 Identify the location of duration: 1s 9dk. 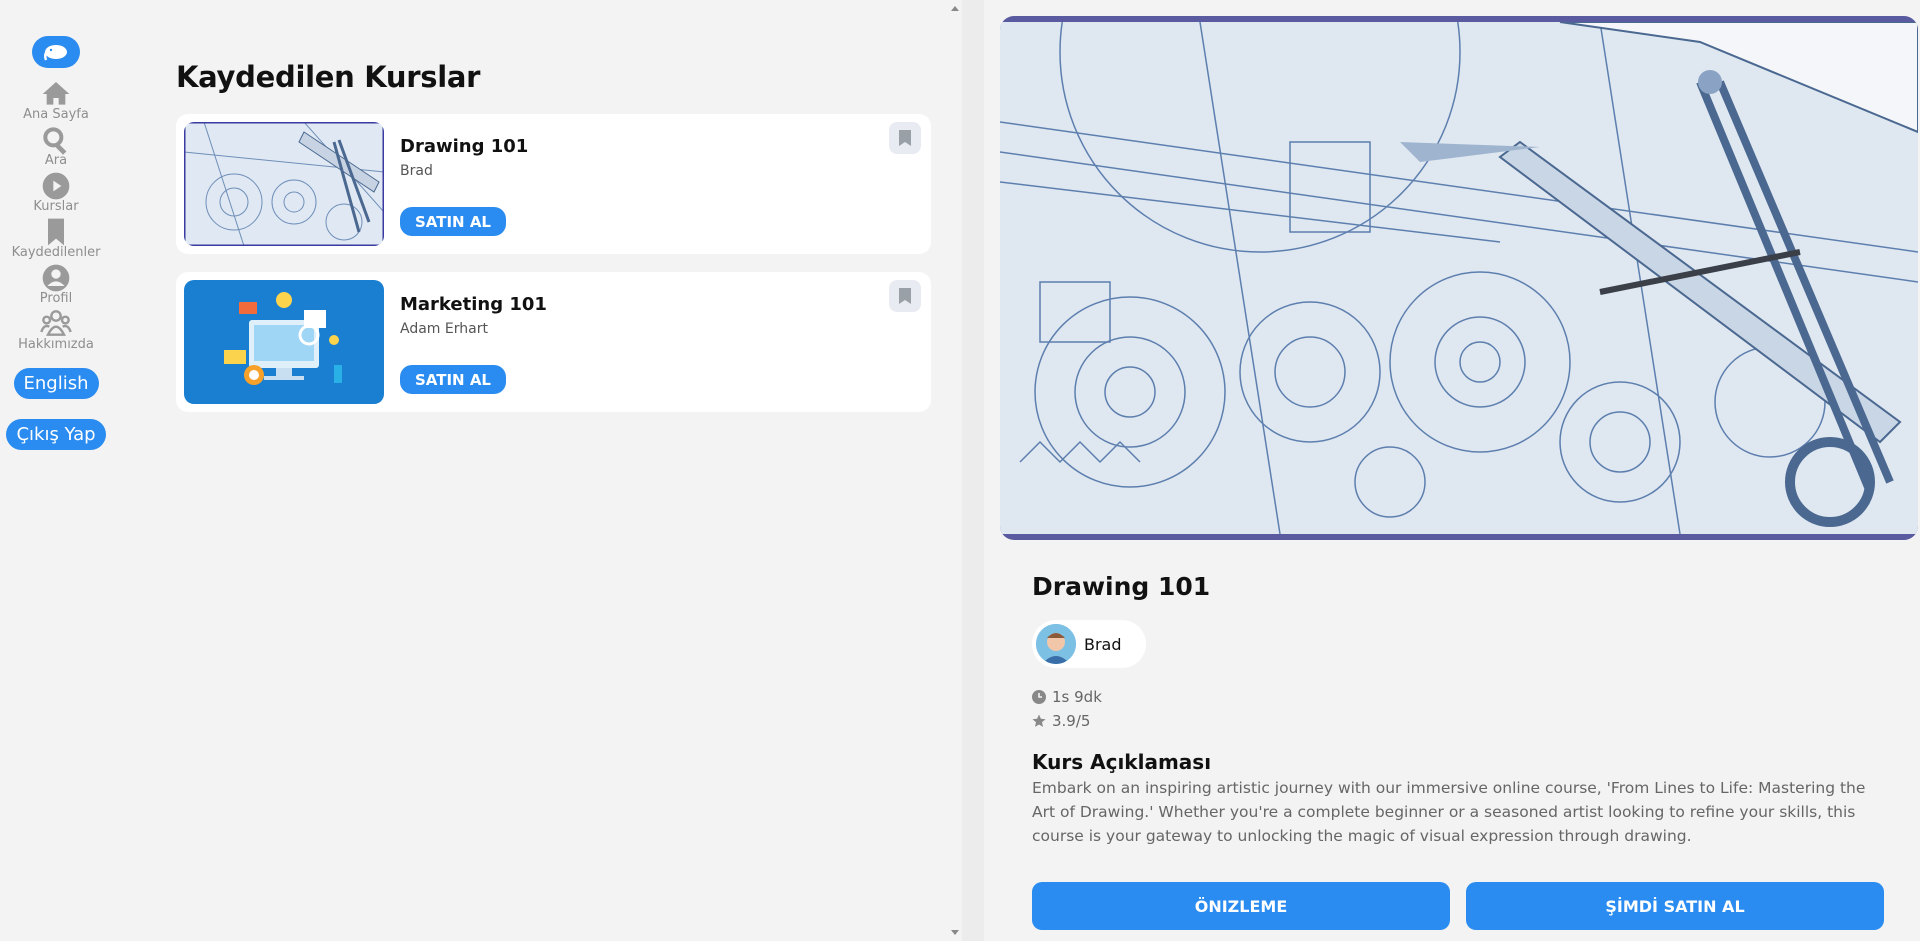
(1067, 697).